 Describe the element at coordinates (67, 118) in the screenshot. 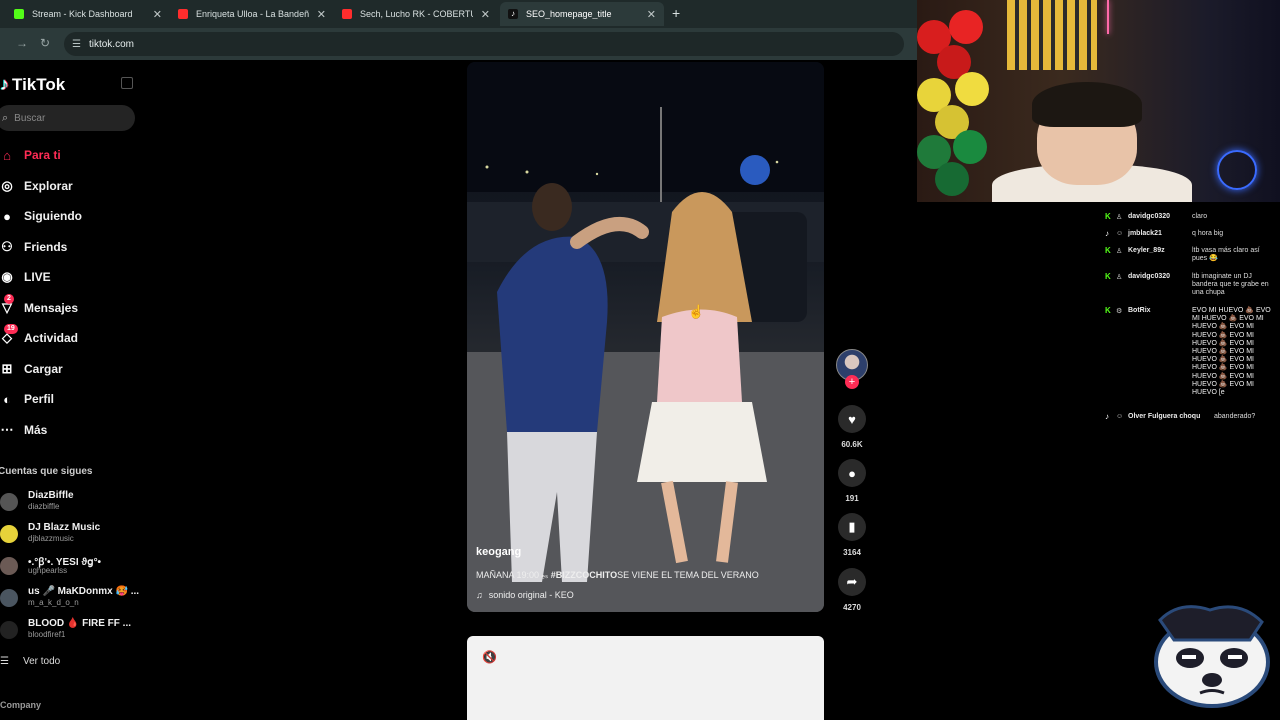

I see `search-input: ⌕ Buscar` at that location.